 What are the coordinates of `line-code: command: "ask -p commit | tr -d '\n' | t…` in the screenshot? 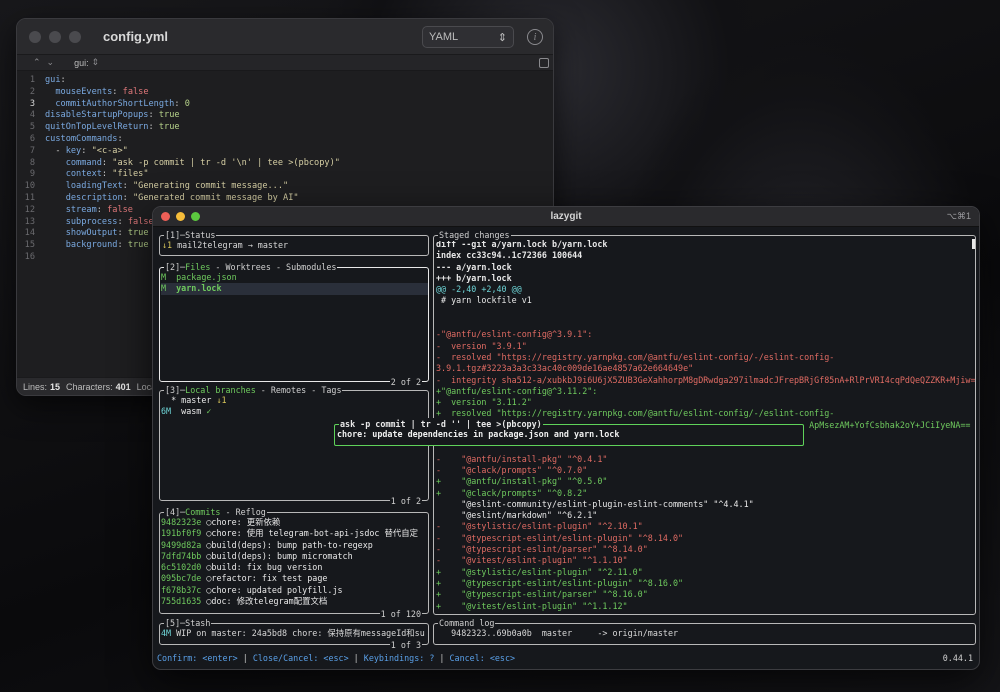 It's located at (192, 164).